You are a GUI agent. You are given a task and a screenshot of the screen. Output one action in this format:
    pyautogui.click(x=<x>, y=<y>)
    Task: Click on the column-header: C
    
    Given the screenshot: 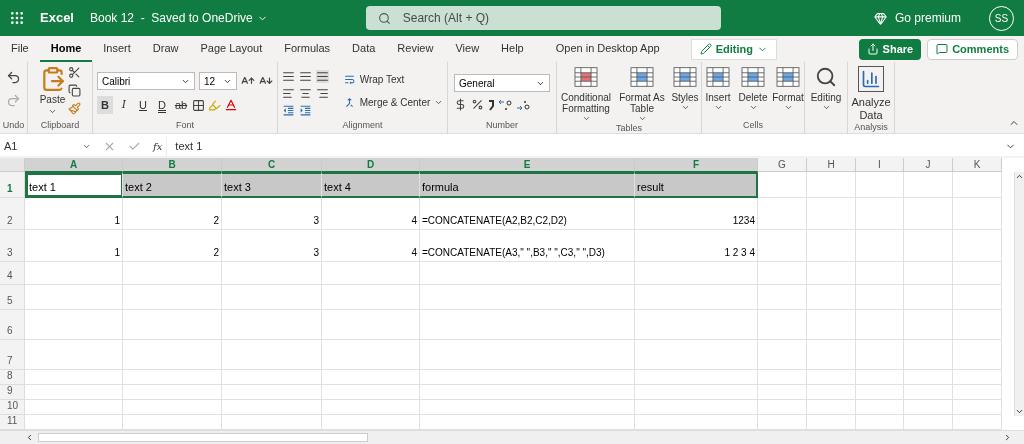 What is the action you would take?
    pyautogui.click(x=272, y=165)
    